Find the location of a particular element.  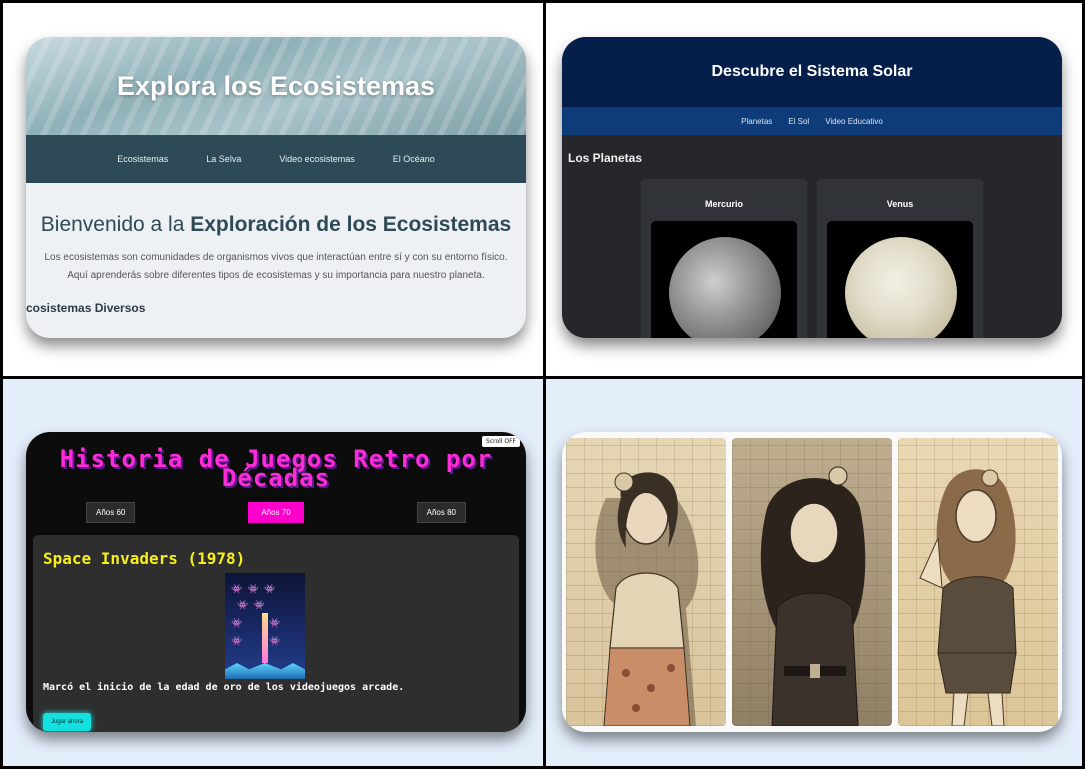

tab-anos-80: Años 80 is located at coordinates (441, 512).